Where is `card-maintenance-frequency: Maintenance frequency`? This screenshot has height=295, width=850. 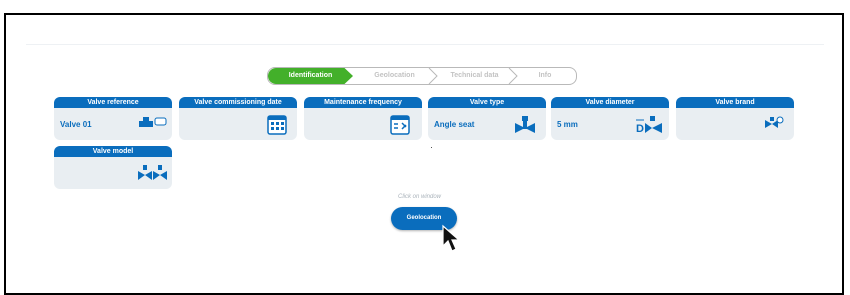 card-maintenance-frequency: Maintenance frequency is located at coordinates (363, 118).